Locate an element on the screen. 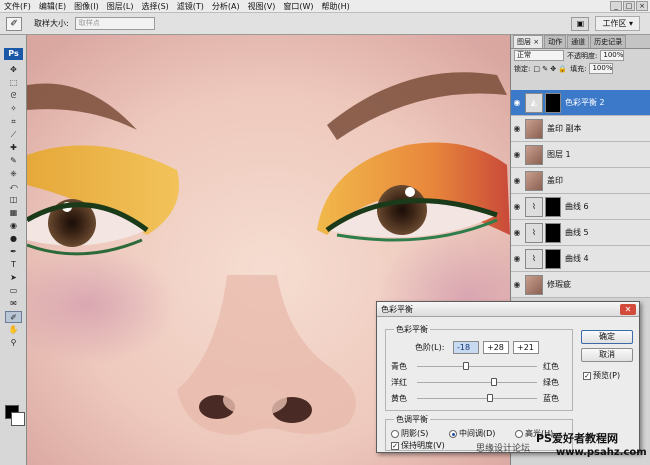 The height and width of the screenshot is (465, 650). panel-tab-0: 图层 × is located at coordinates (528, 41).